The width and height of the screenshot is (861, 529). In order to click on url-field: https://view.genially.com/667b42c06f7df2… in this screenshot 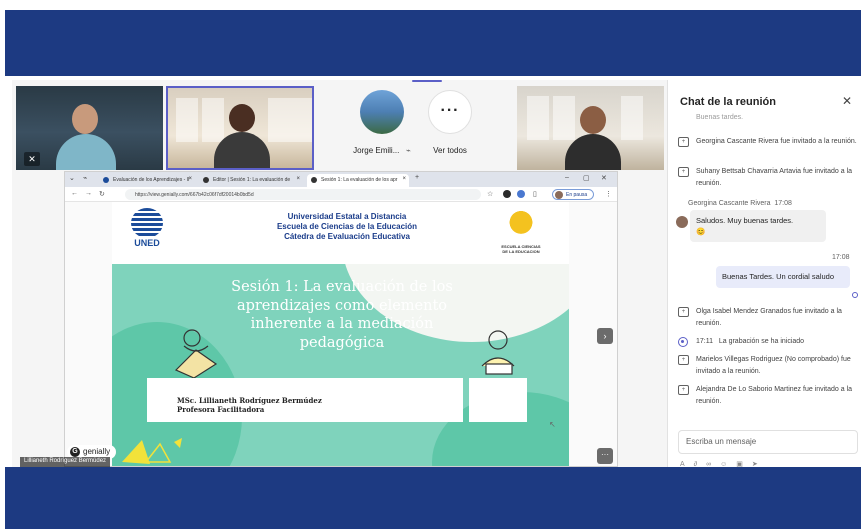, I will do `click(303, 194)`.